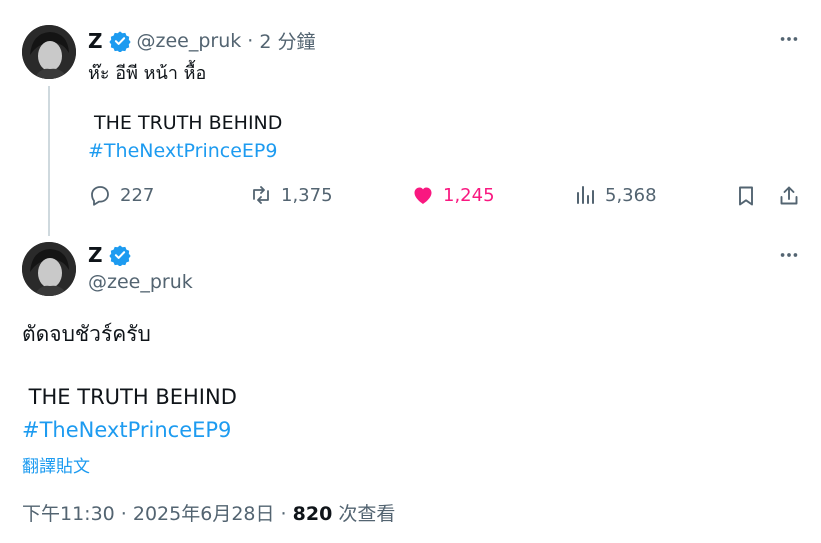  What do you see at coordinates (287, 40) in the screenshot?
I see `tweet-time: 2 分鐘` at bounding box center [287, 40].